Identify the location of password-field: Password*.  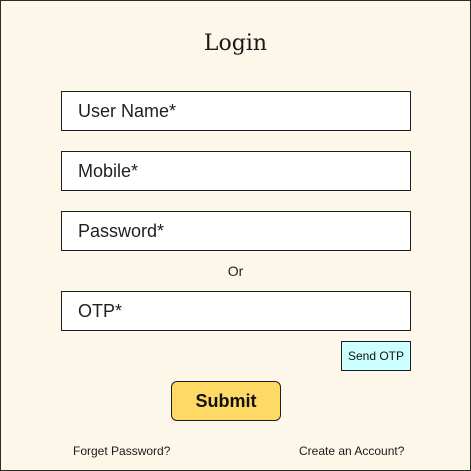
(236, 231).